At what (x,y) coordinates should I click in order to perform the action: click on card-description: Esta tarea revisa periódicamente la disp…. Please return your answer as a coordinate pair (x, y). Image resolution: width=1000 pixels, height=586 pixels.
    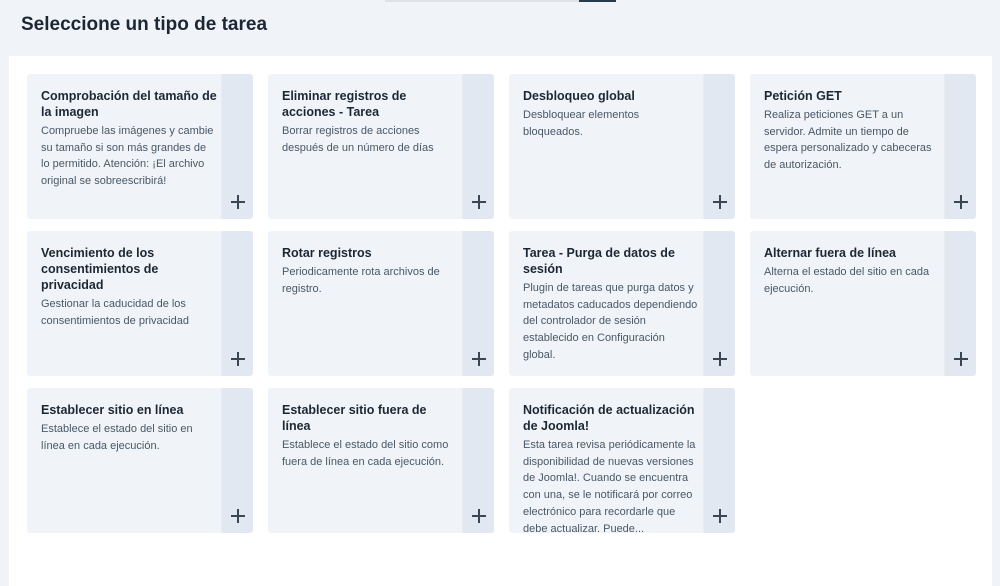
    Looking at the image, I should click on (609, 486).